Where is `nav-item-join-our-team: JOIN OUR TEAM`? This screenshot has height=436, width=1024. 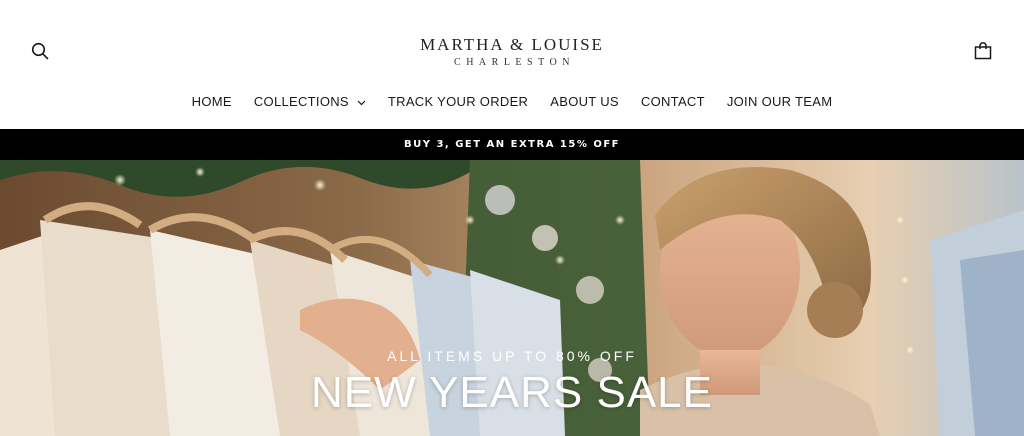 nav-item-join-our-team: JOIN OUR TEAM is located at coordinates (780, 102).